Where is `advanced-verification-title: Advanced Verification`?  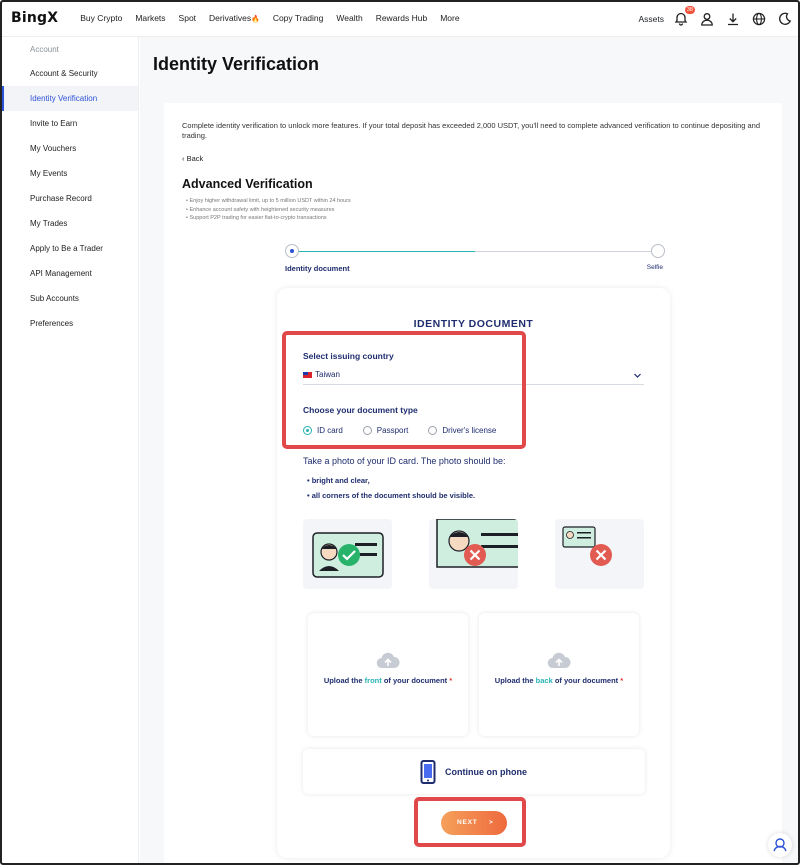 advanced-verification-title: Advanced Verification is located at coordinates (247, 184).